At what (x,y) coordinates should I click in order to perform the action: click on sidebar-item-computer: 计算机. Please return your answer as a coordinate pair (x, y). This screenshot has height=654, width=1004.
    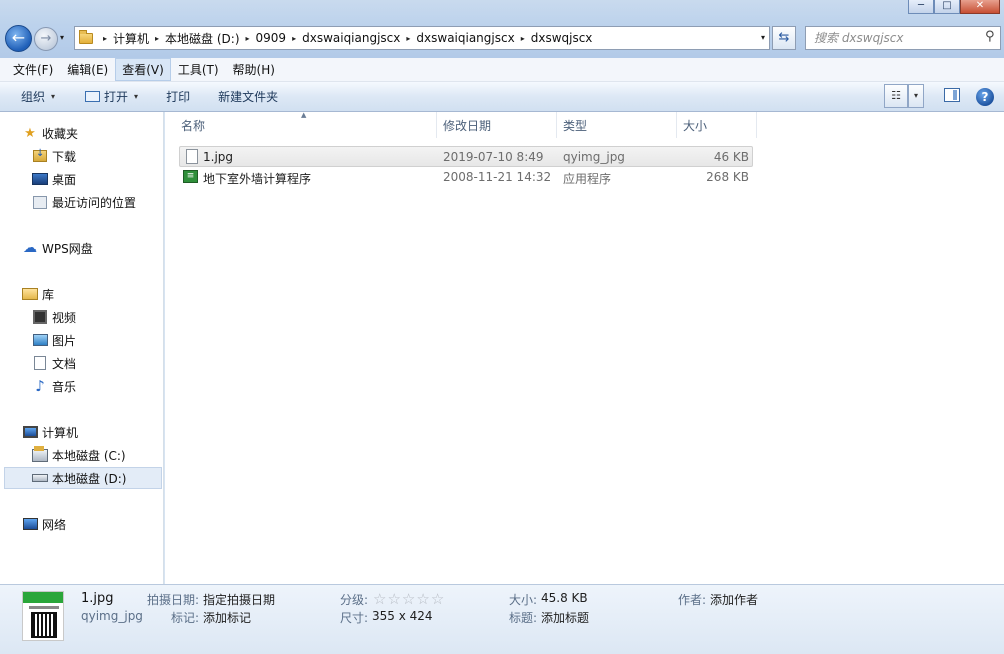
    Looking at the image, I should click on (50, 432).